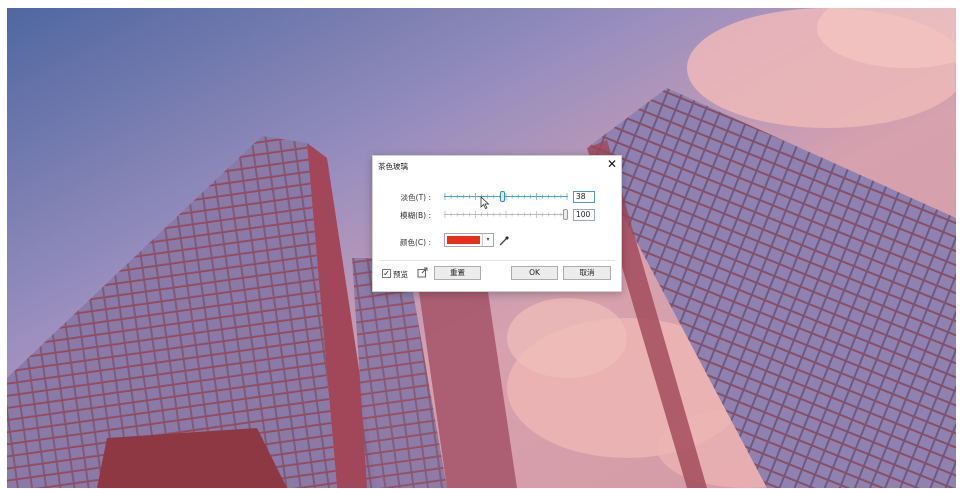 Image resolution: width=965 pixels, height=489 pixels. What do you see at coordinates (393, 166) in the screenshot?
I see `dialog-title: 茶色玻璃` at bounding box center [393, 166].